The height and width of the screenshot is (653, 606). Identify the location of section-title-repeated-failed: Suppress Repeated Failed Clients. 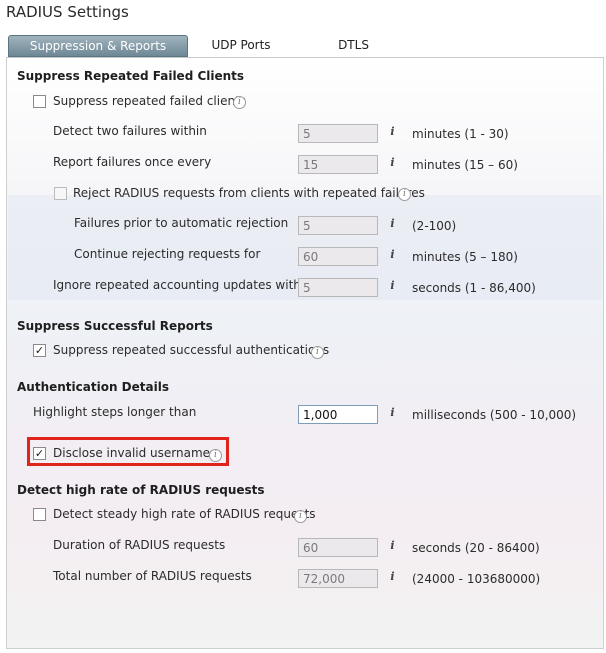
(131, 76).